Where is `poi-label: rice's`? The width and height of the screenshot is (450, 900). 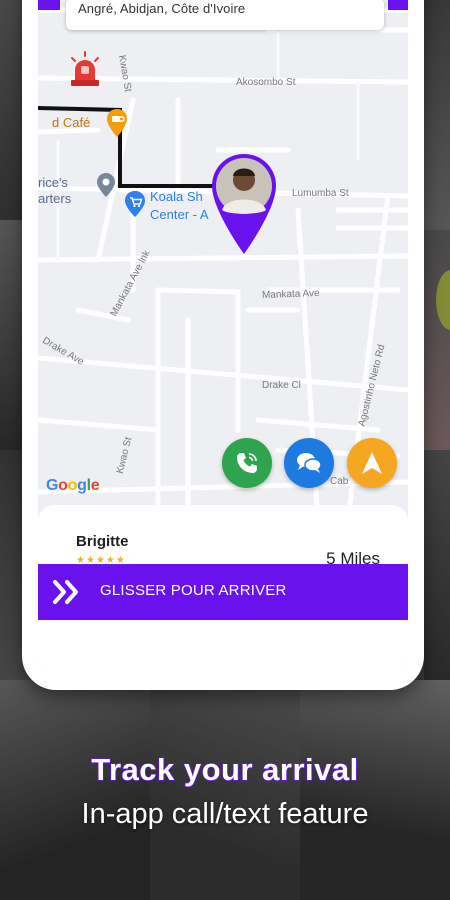 poi-label: rice's is located at coordinates (53, 182).